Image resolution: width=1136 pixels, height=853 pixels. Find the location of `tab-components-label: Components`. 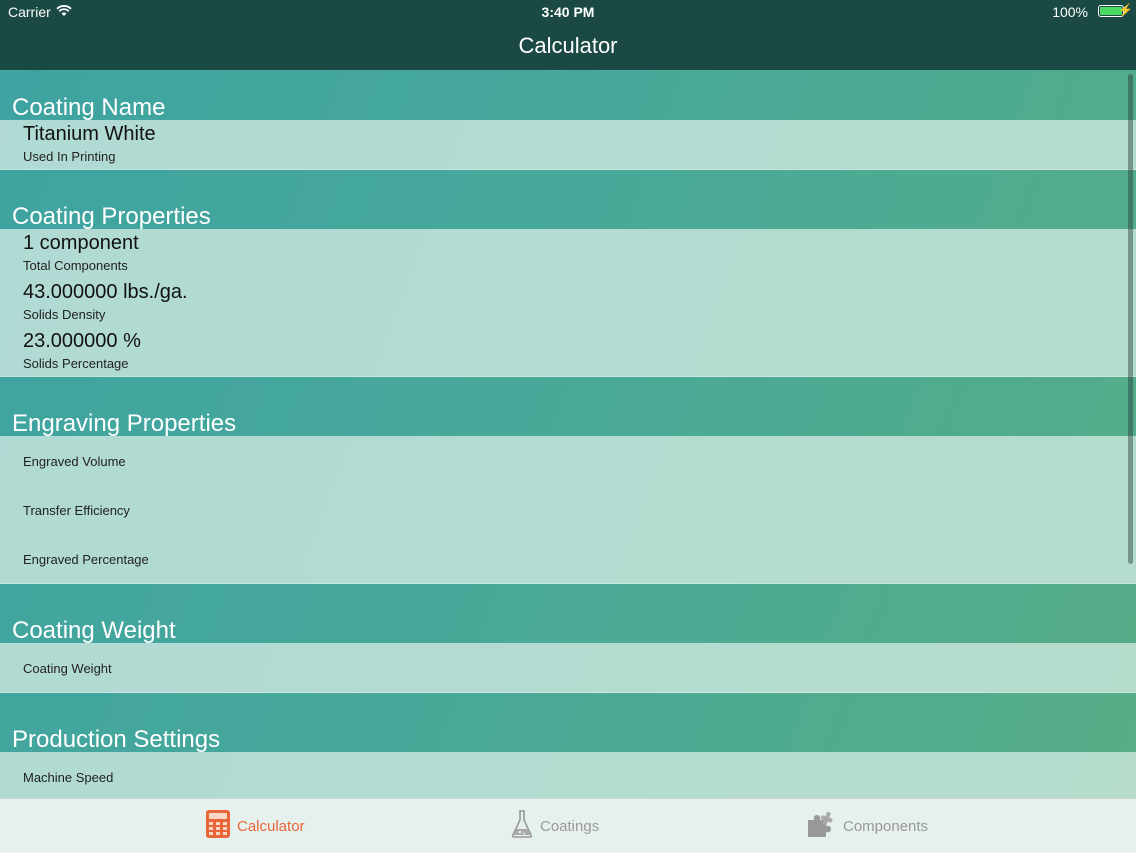

tab-components-label: Components is located at coordinates (886, 826).